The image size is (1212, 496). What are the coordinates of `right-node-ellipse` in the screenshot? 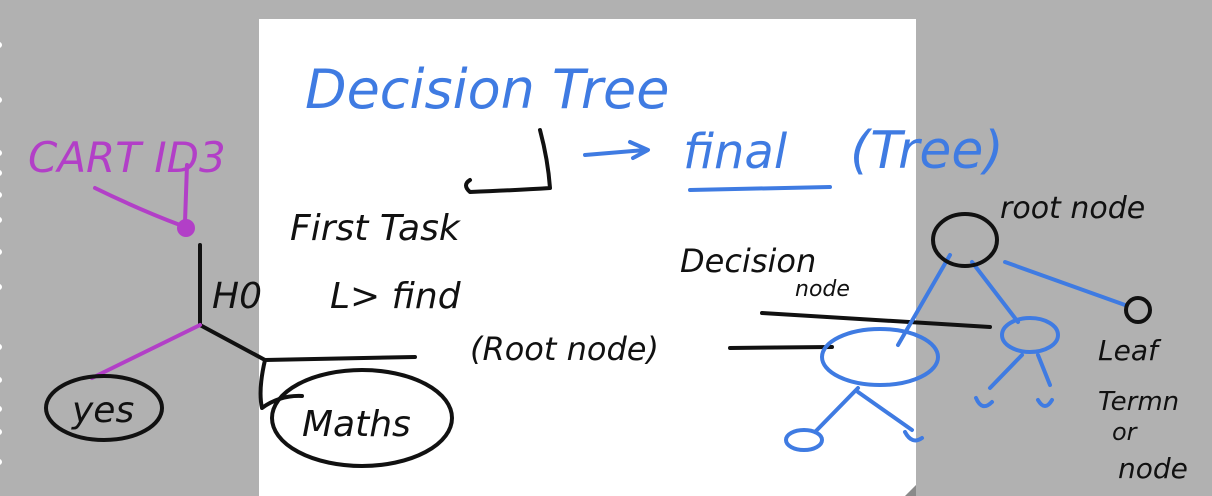 It's located at (1030, 335).